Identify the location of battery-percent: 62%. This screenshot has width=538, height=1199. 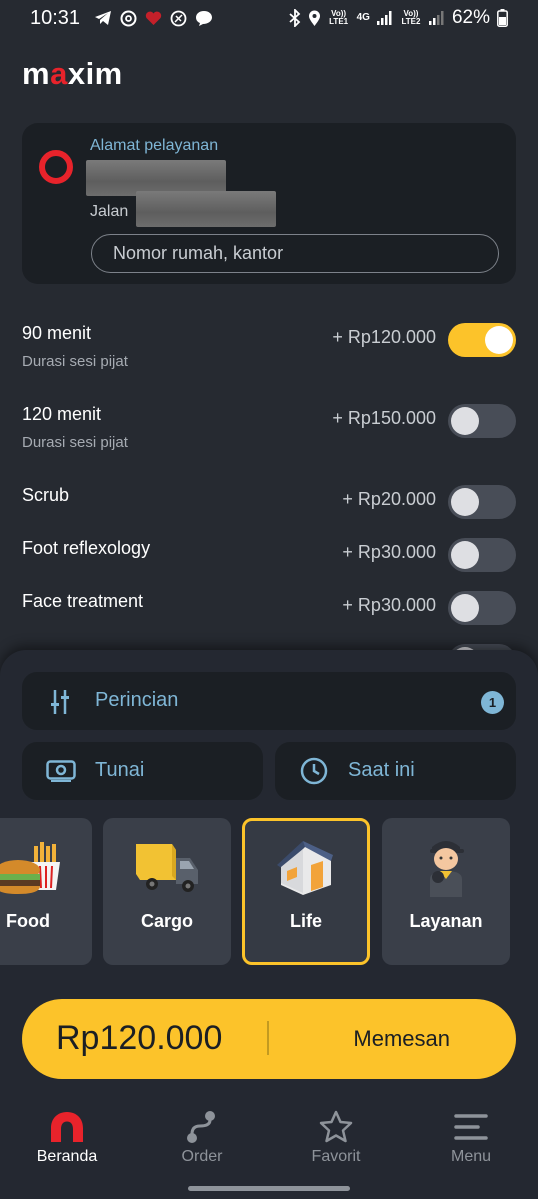
(470, 17).